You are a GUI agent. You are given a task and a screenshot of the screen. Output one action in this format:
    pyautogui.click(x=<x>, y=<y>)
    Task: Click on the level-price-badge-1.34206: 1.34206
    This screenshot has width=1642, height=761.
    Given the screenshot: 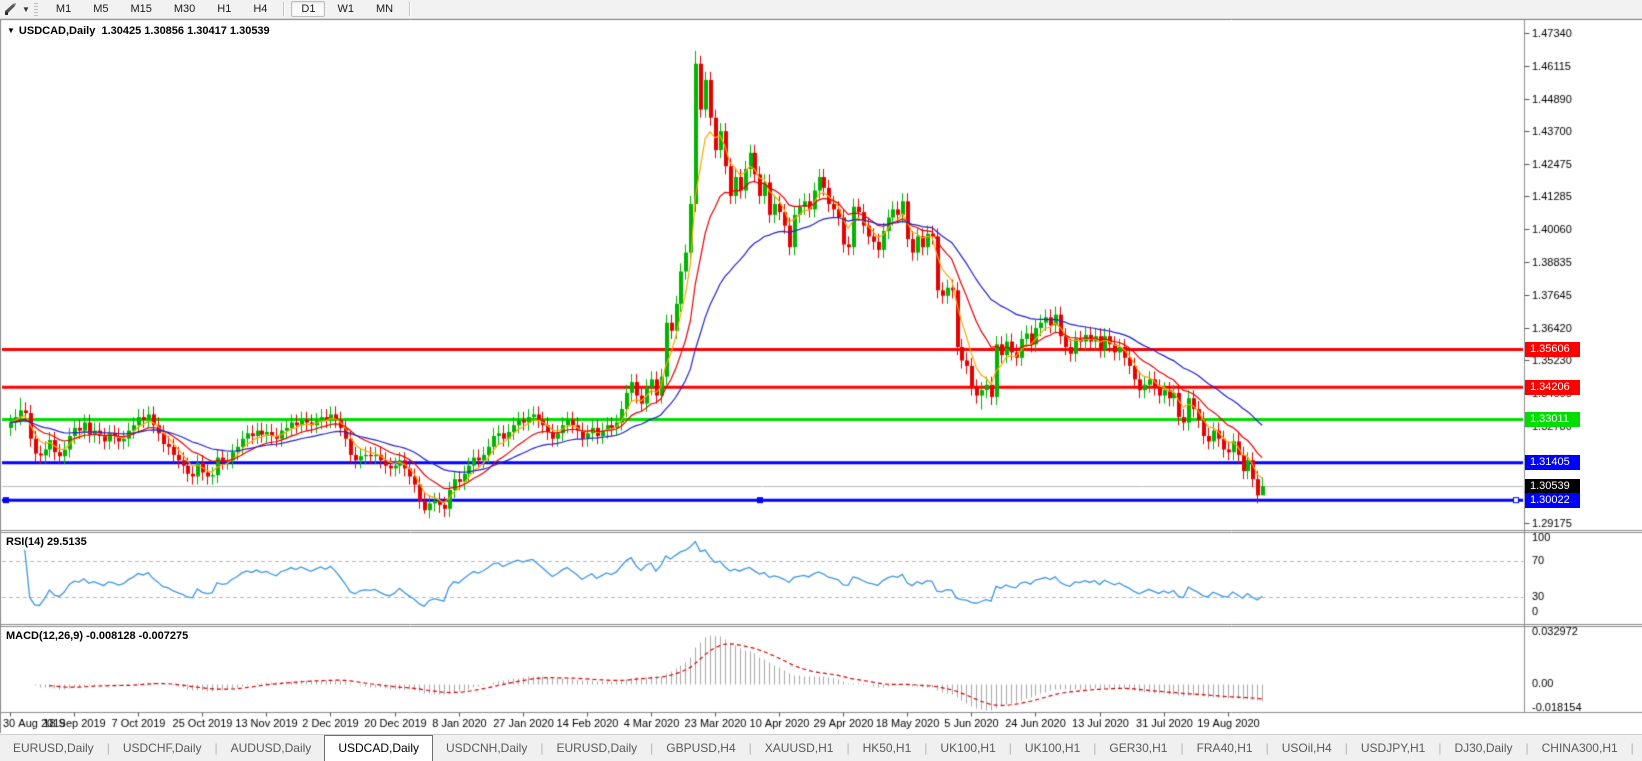 What is the action you would take?
    pyautogui.click(x=1552, y=387)
    